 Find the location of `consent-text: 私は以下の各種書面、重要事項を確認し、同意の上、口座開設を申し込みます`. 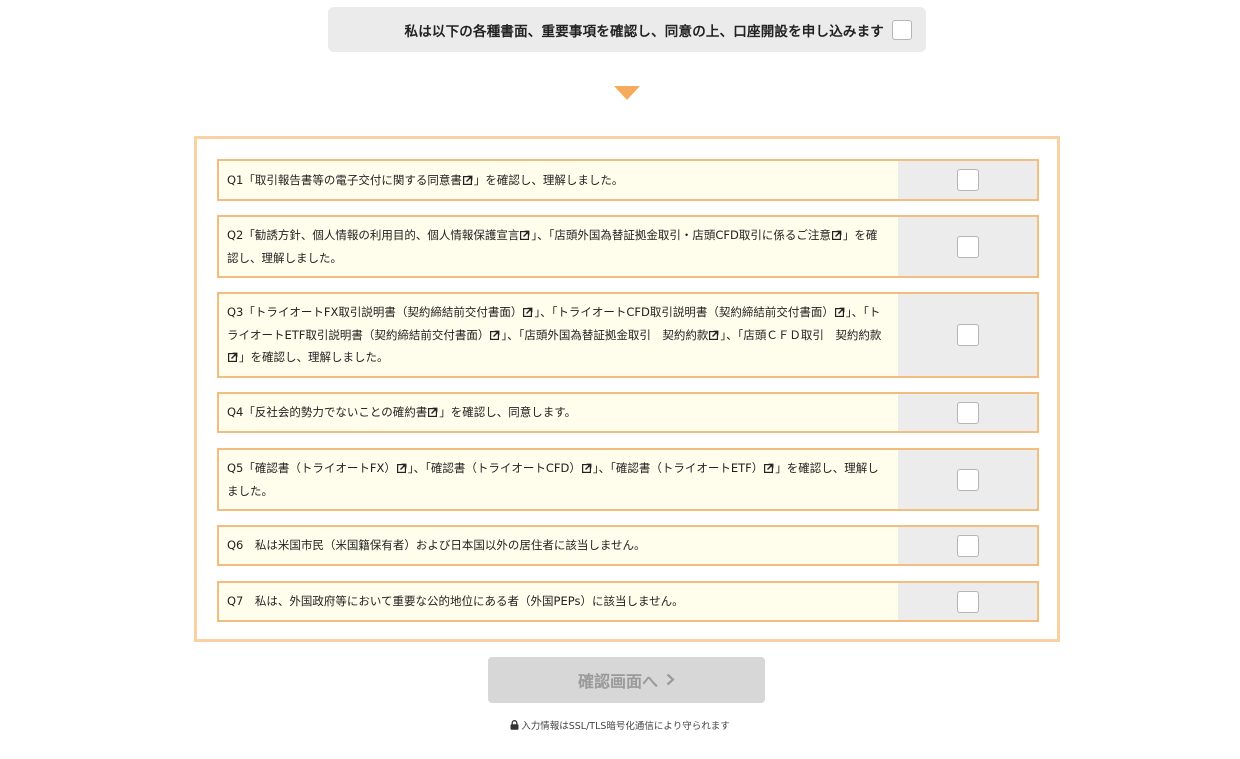

consent-text: 私は以下の各種書面、重要事項を確認し、同意の上、口座開設を申し込みます is located at coordinates (644, 31).